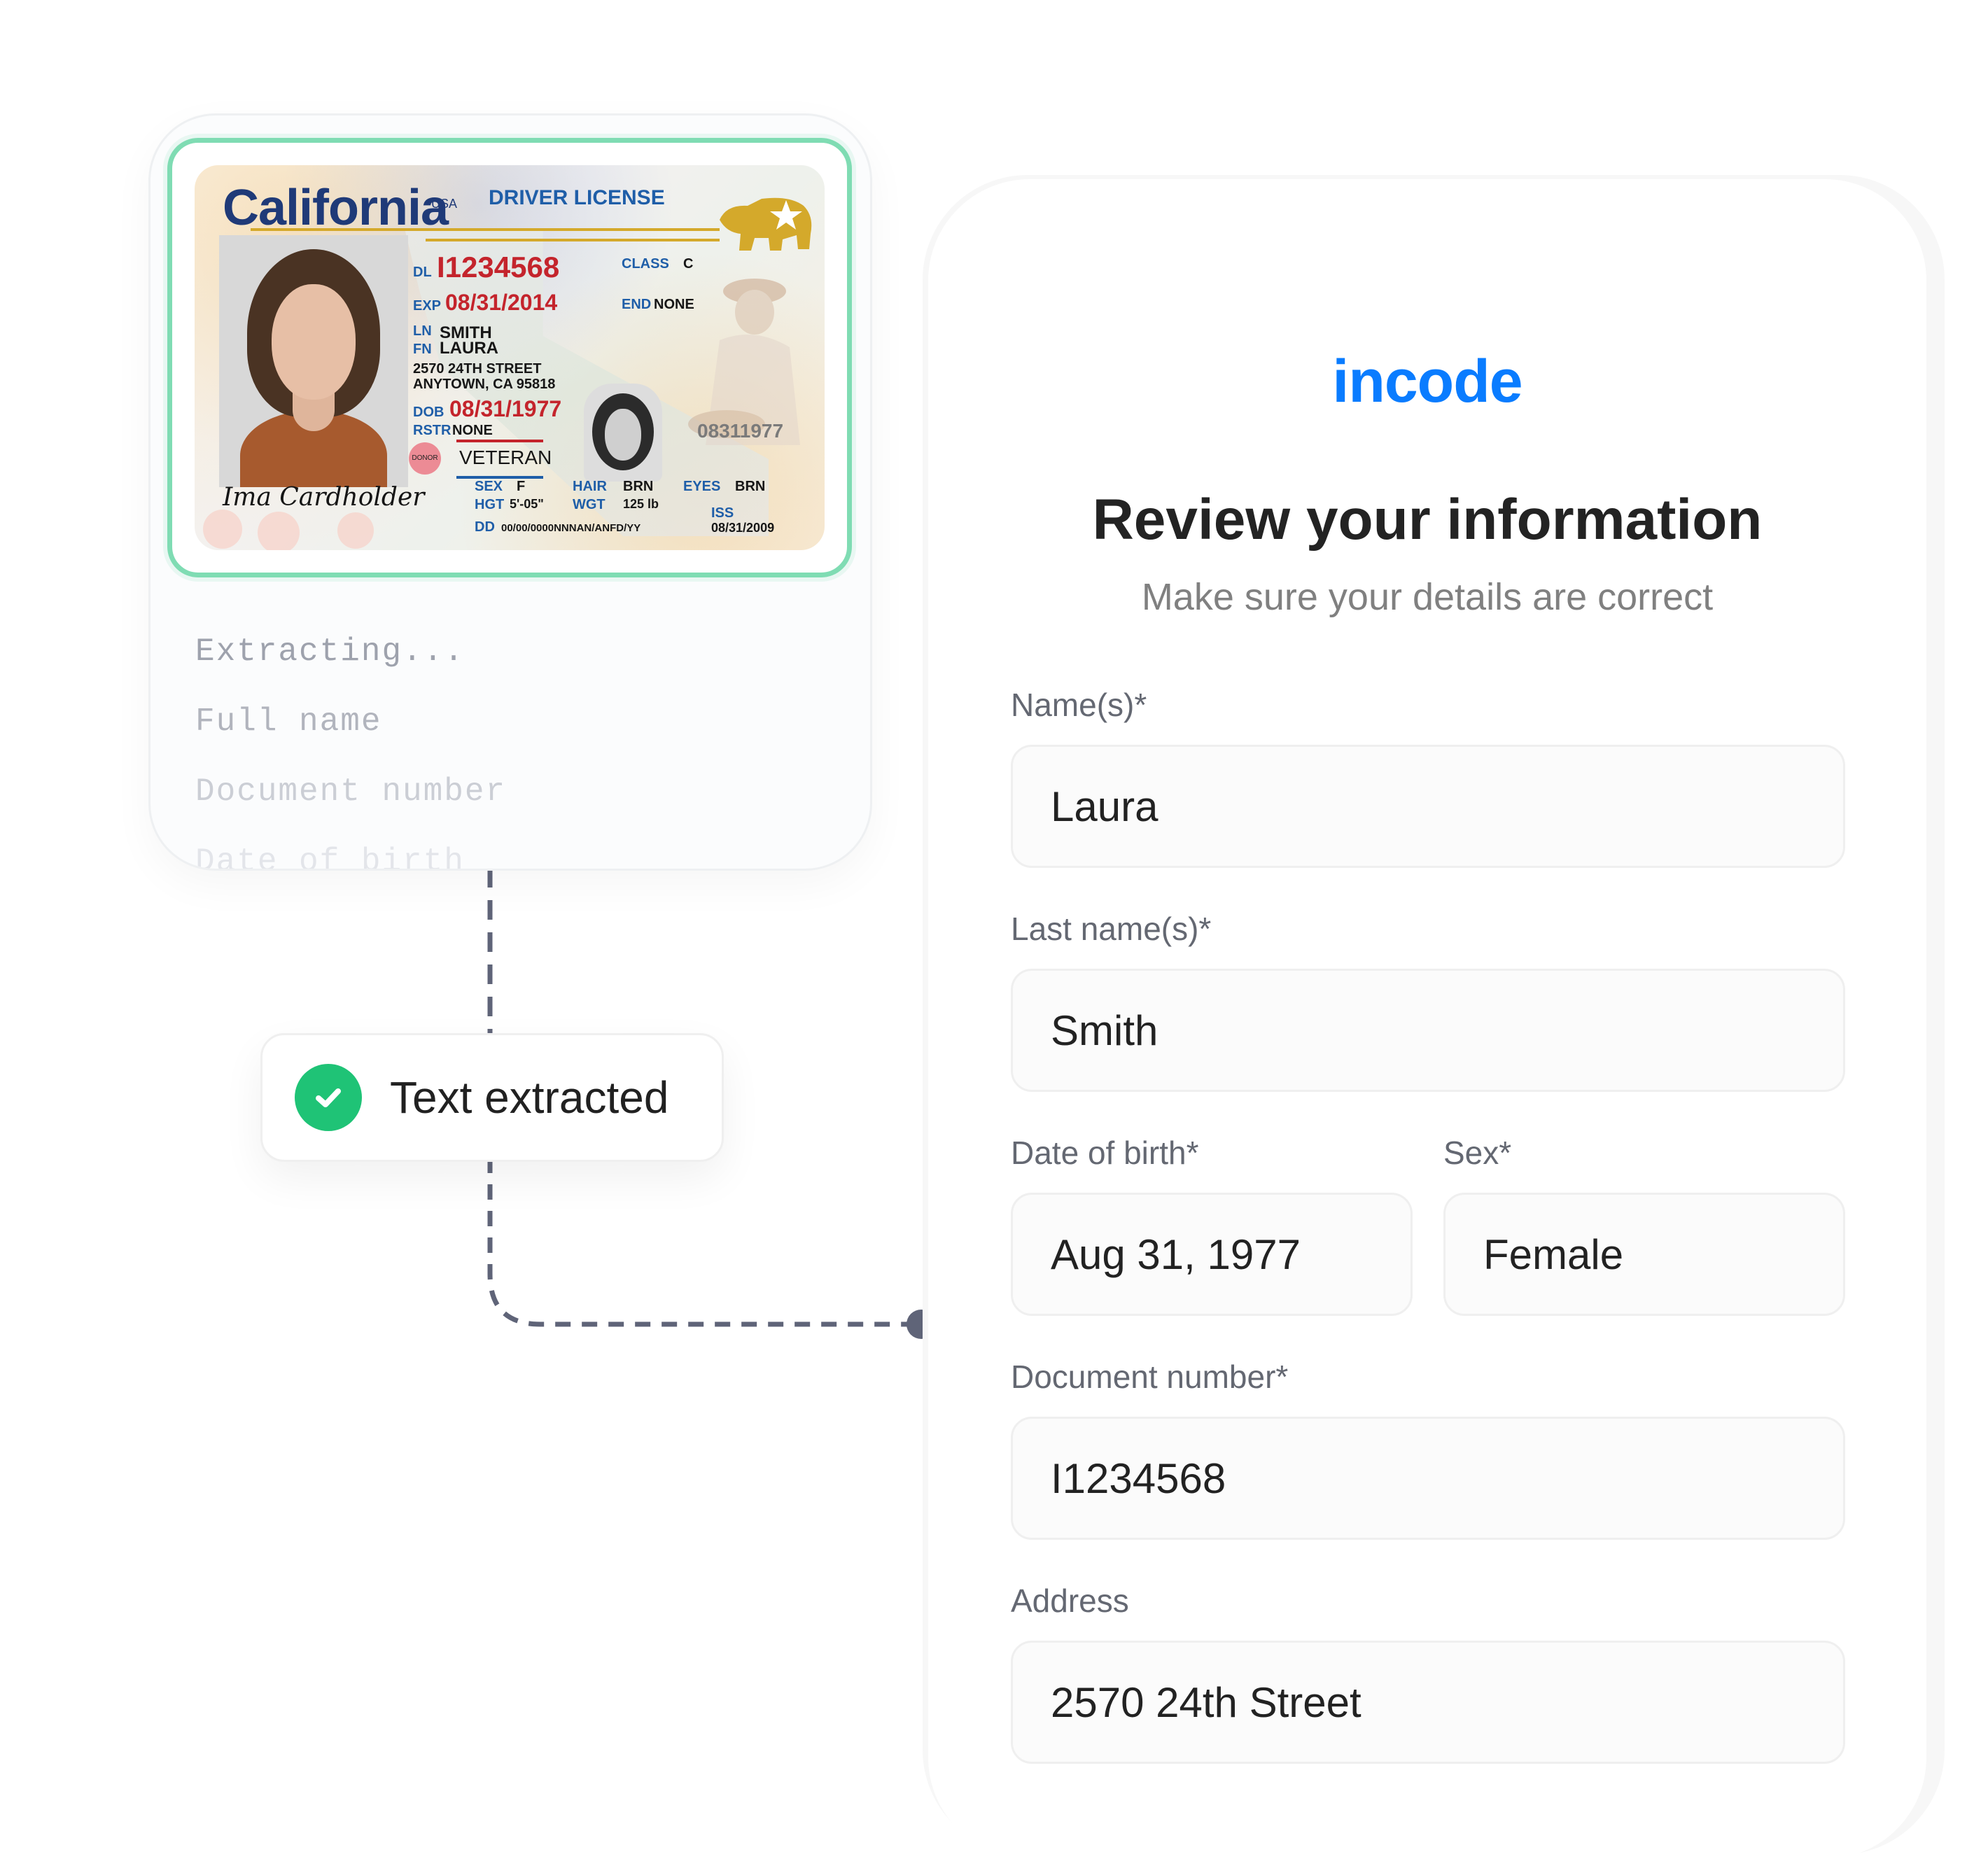  Describe the element at coordinates (469, 348) in the screenshot. I see `first-name: LAURA` at that location.